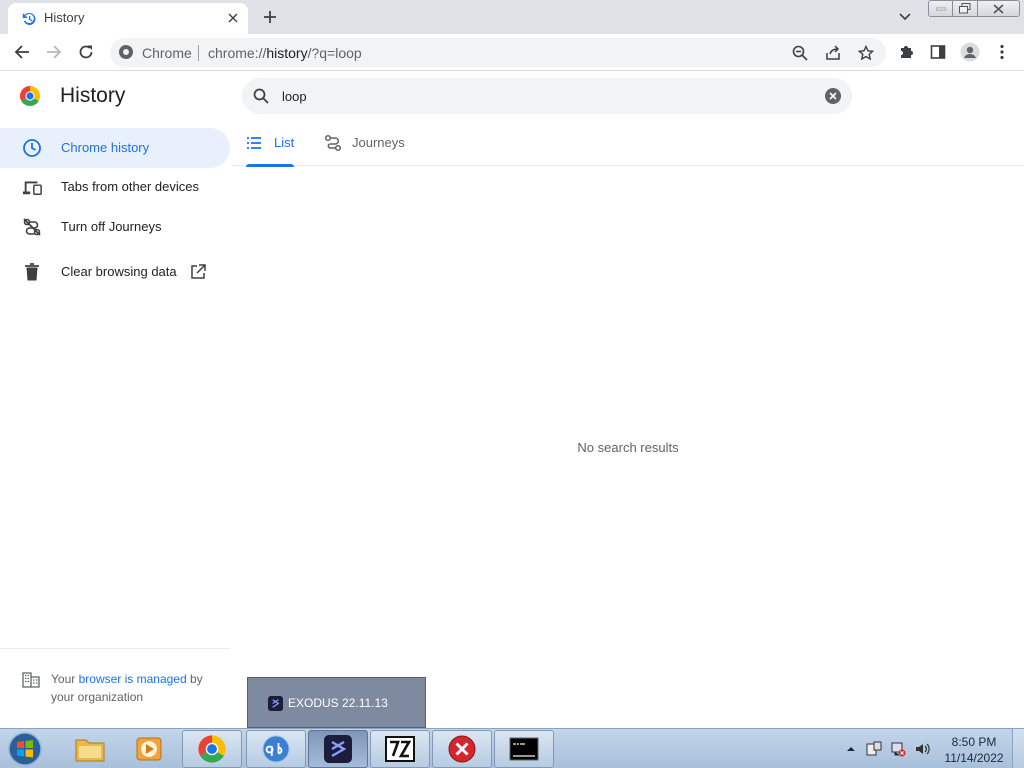 The height and width of the screenshot is (768, 1024). I want to click on chrome-logo-icon, so click(30, 96).